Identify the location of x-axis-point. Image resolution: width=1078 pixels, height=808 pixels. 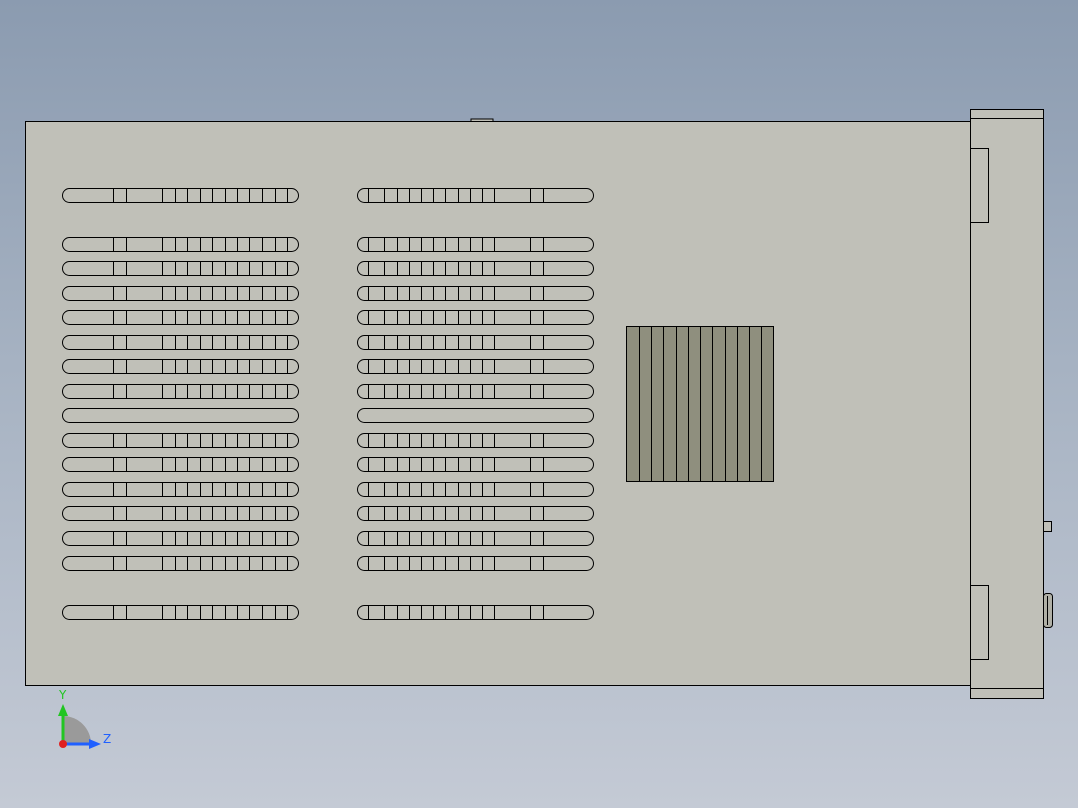
(63, 744).